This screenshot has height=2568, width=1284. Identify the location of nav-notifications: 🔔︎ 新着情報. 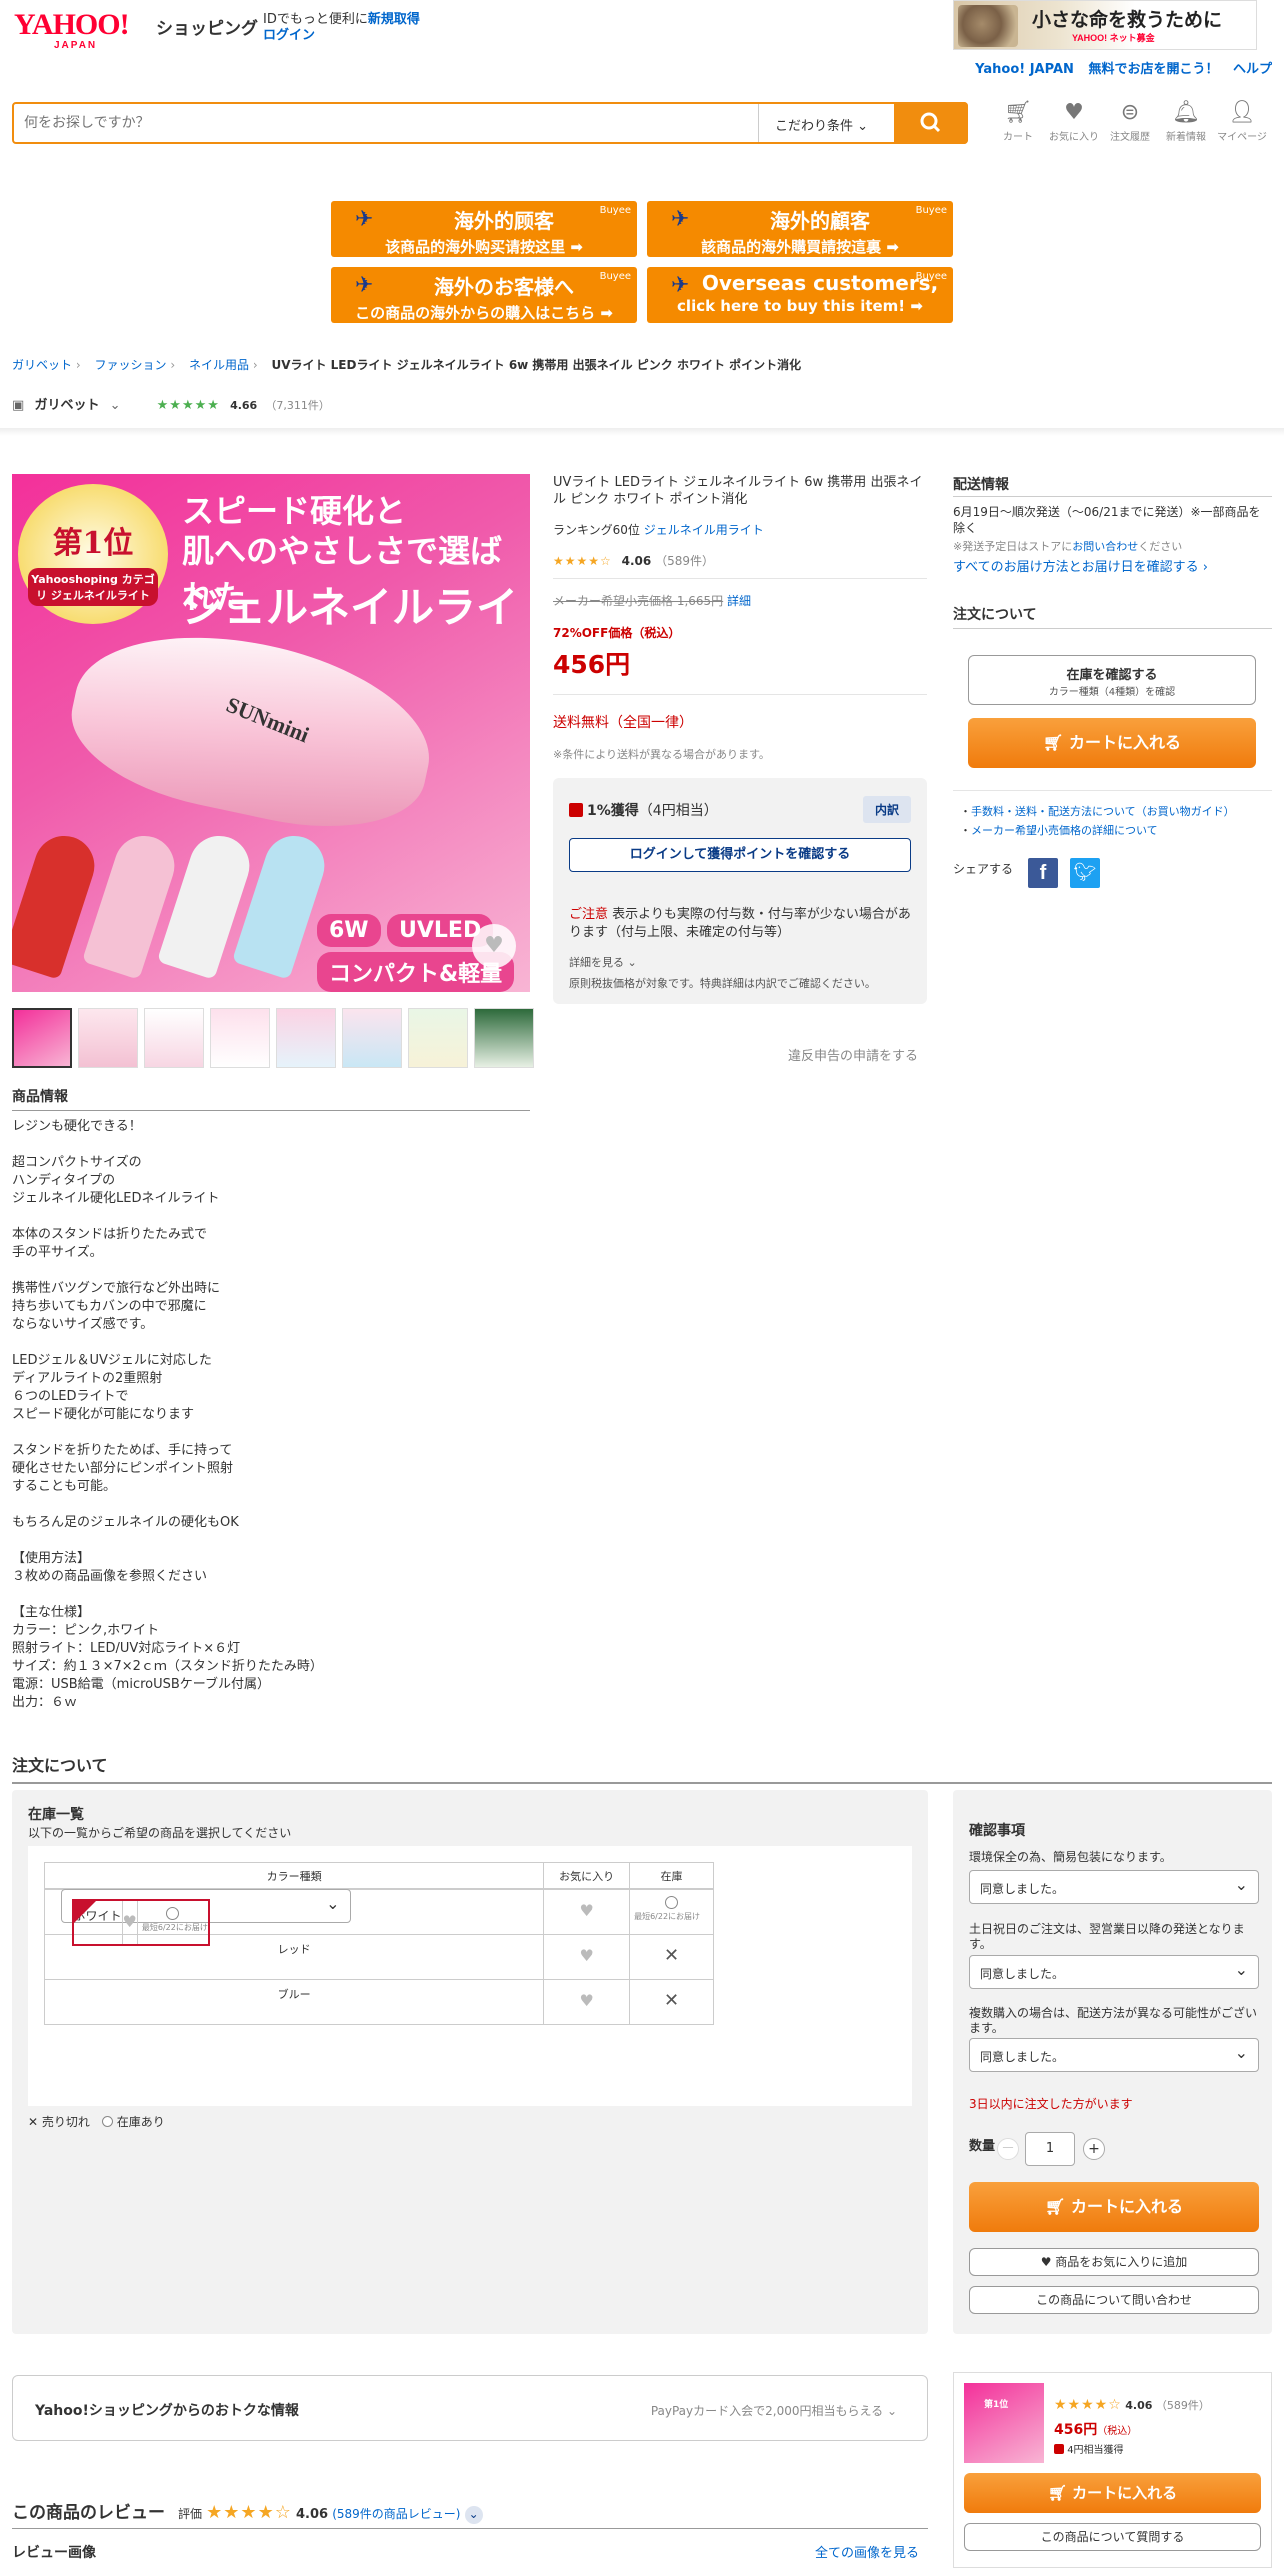
(1186, 121).